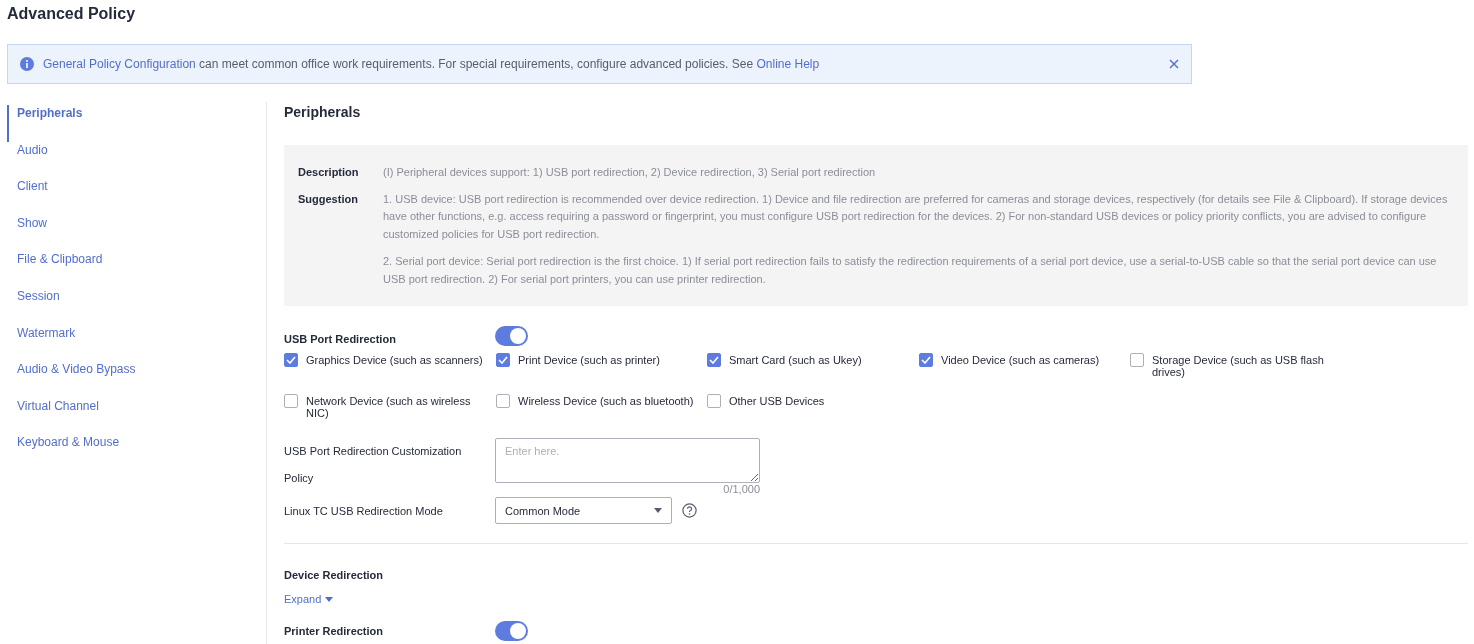 The width and height of the screenshot is (1474, 644). Describe the element at coordinates (63, 452) in the screenshot. I see `sidebar-item: Keyboard & Mouse` at that location.